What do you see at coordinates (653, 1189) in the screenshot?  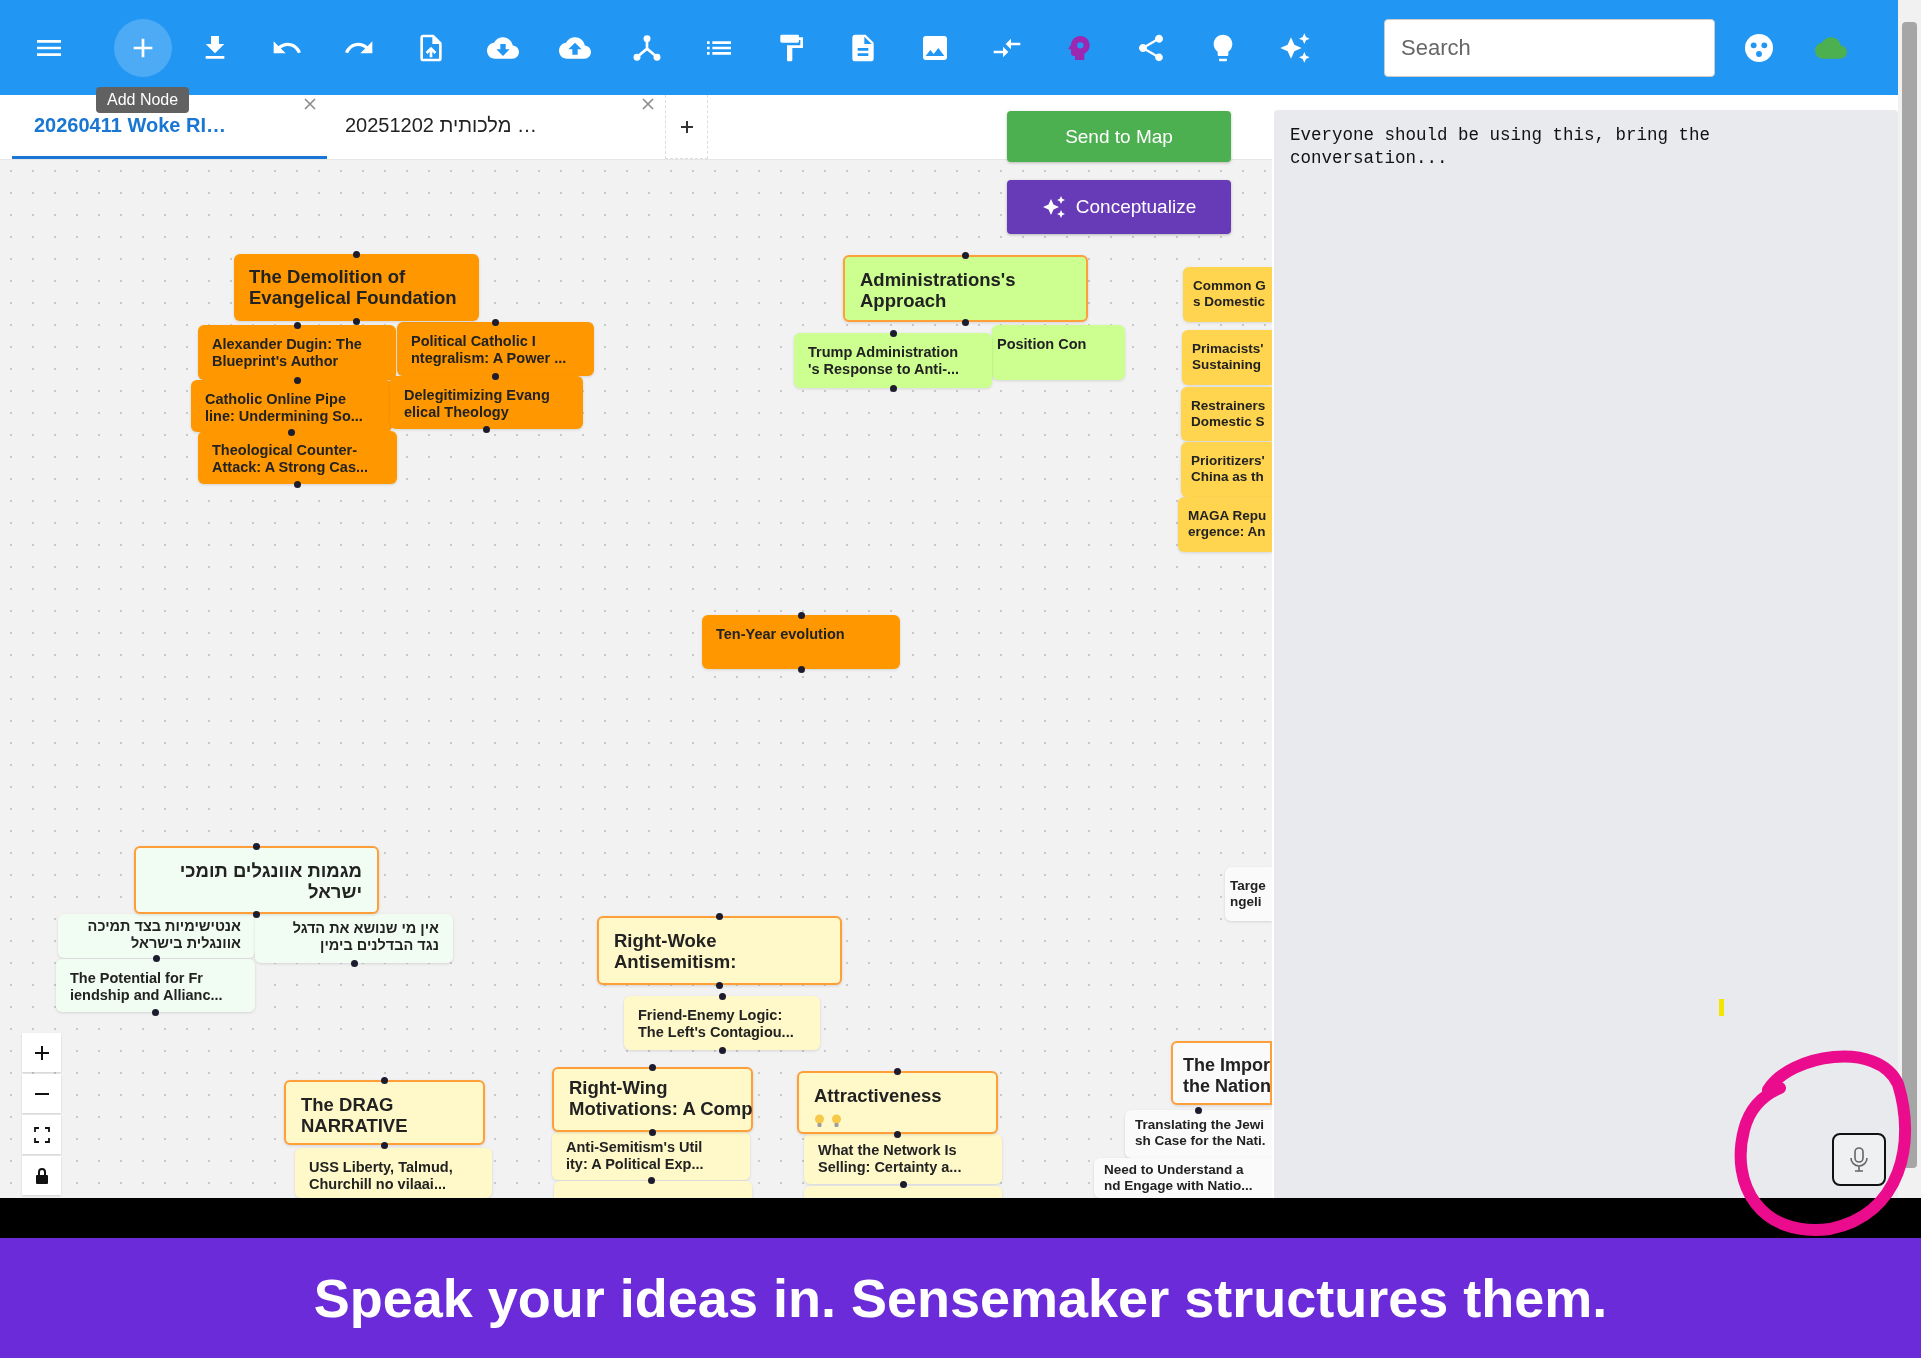 I see `mind-map-node` at bounding box center [653, 1189].